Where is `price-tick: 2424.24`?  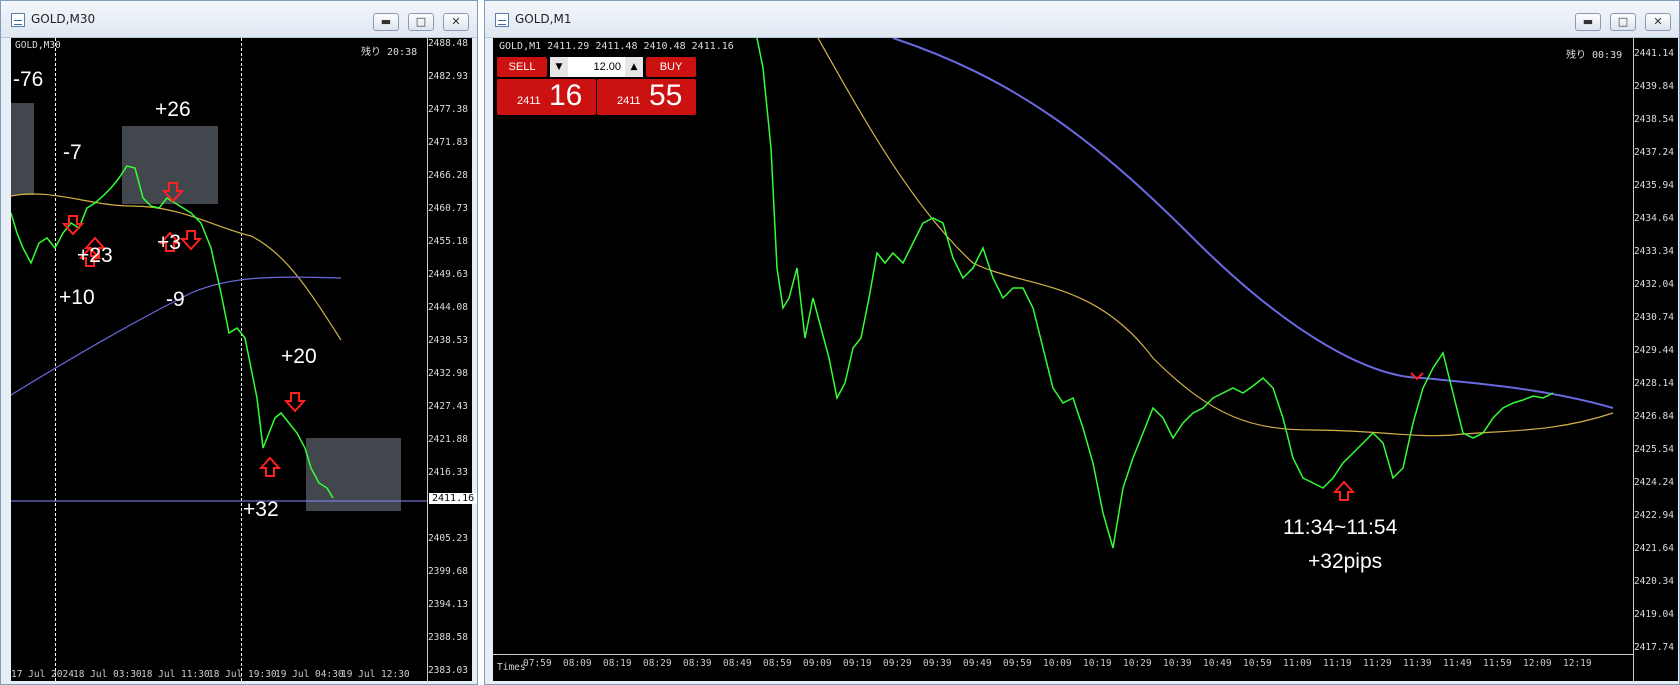
price-tick: 2424.24 is located at coordinates (1653, 482).